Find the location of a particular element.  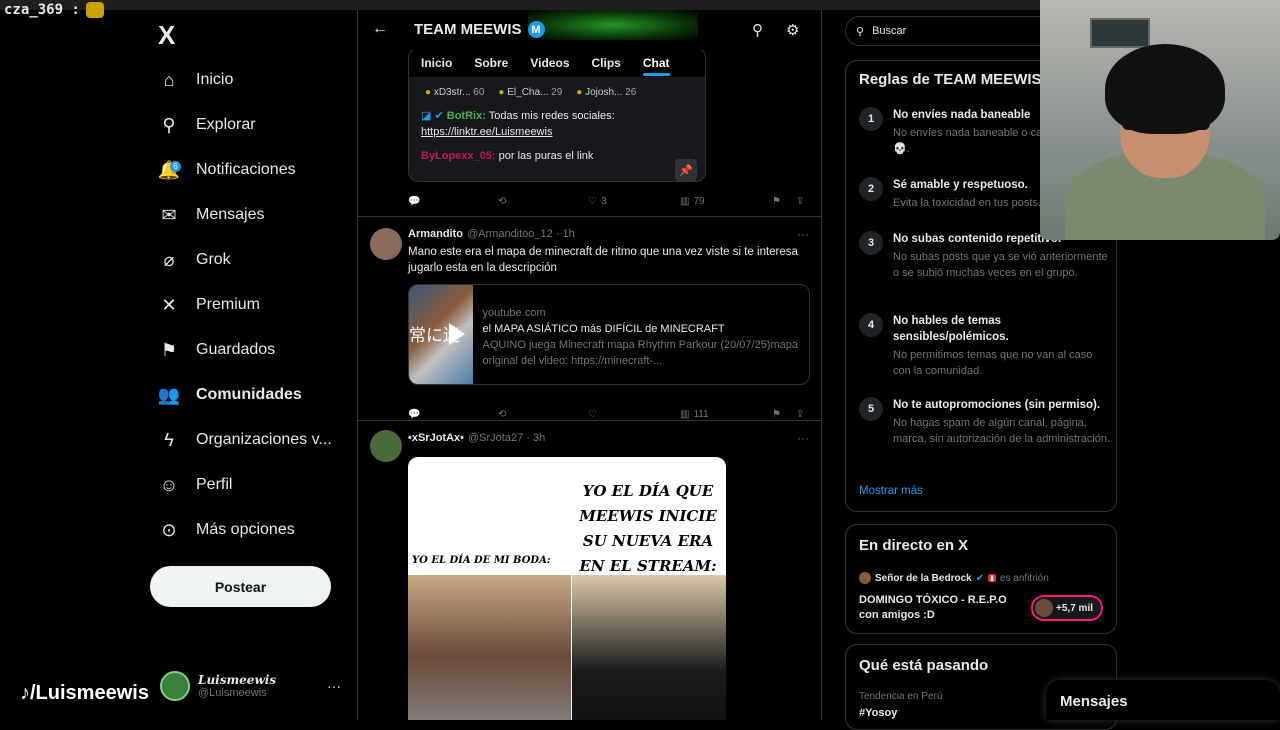

lightning-icon: ϟ is located at coordinates (169, 439).